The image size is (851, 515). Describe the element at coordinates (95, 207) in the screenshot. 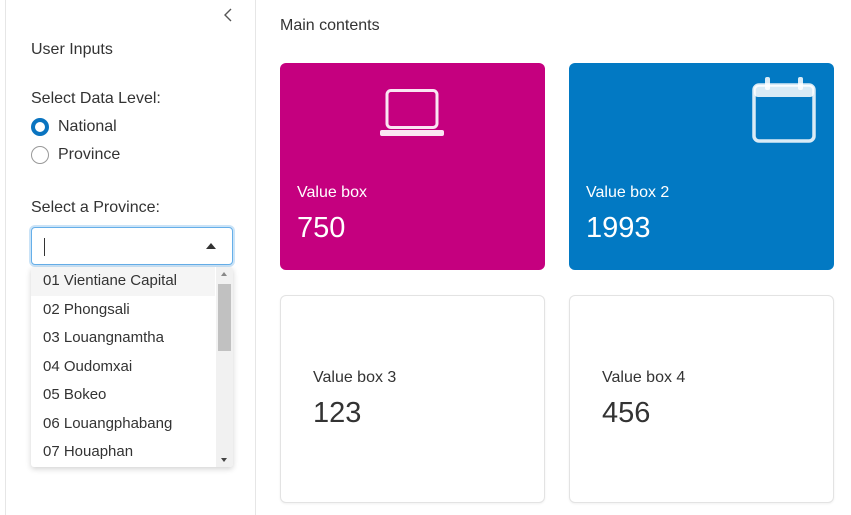

I see `province-select-label: Select a Province:` at that location.